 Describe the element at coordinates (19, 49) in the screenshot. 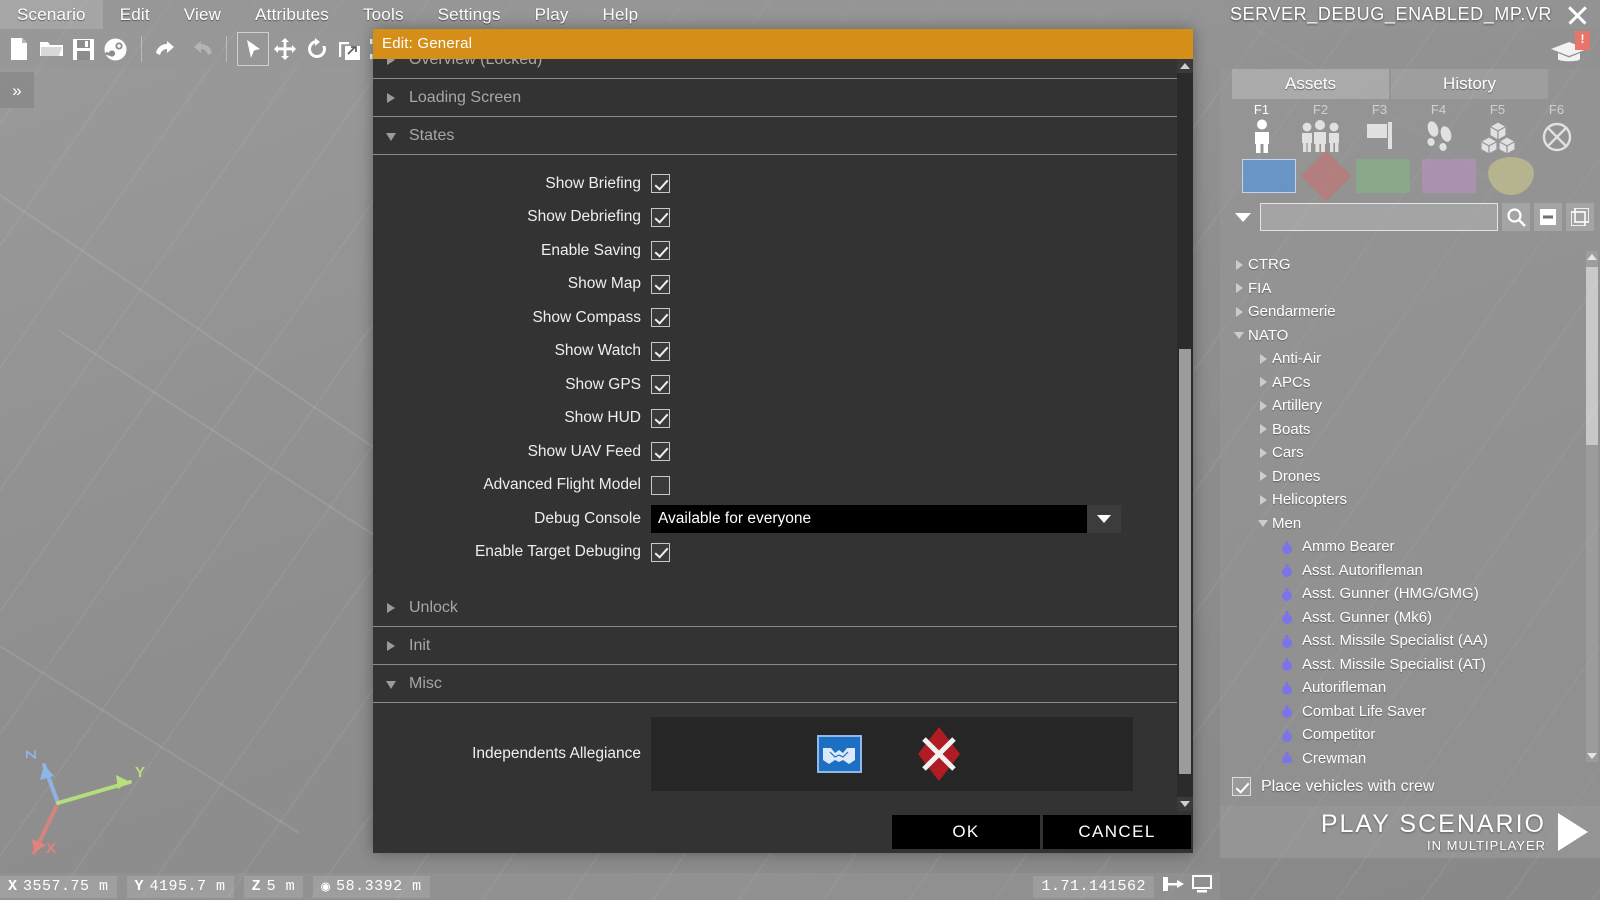

I see `new-file-icon` at that location.